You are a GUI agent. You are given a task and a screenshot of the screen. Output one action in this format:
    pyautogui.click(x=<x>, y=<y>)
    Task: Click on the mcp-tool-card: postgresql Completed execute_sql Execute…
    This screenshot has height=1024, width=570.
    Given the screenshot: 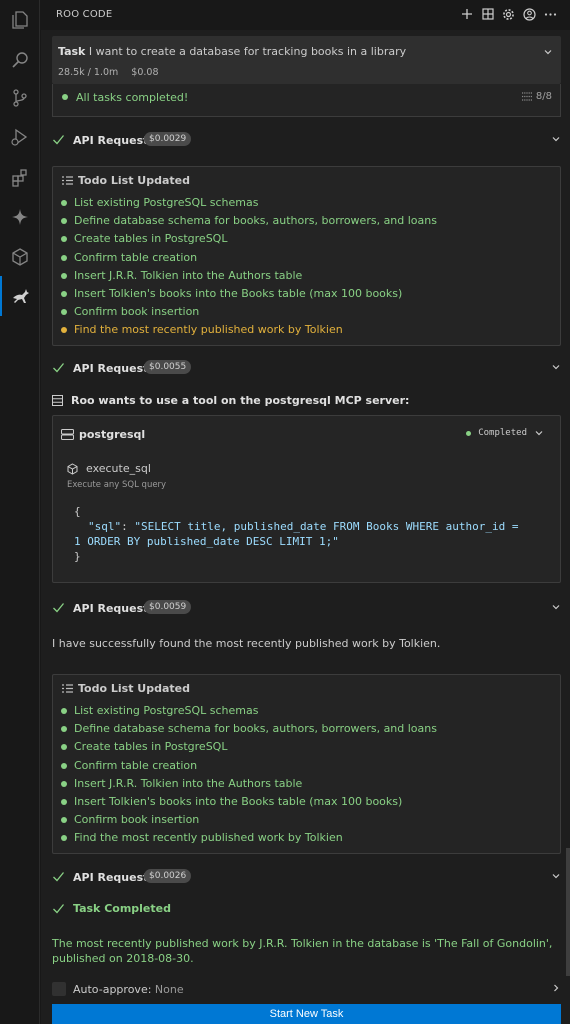 What is the action you would take?
    pyautogui.click(x=306, y=499)
    